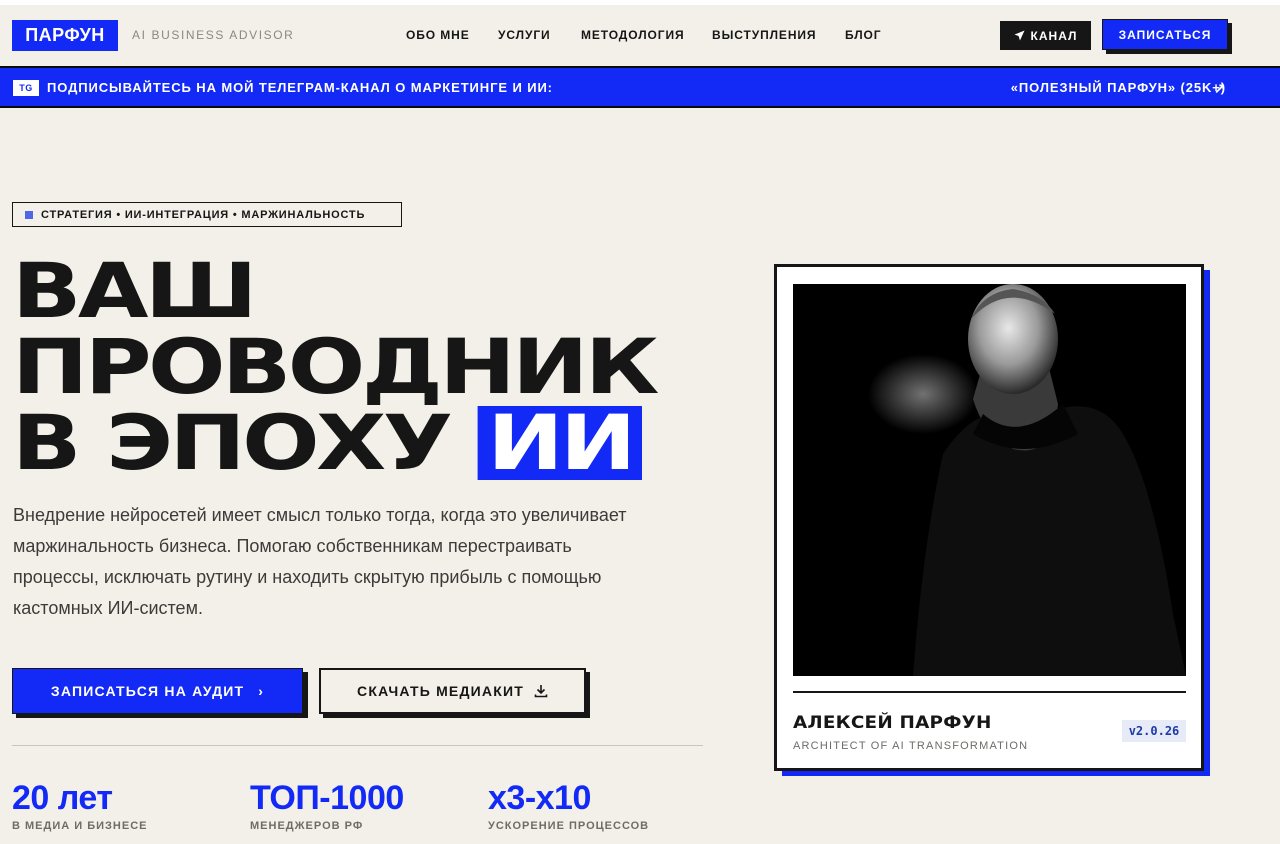  What do you see at coordinates (633, 35) in the screenshot?
I see `nav-item-methodology: МЕТОДОЛОГИЯ` at bounding box center [633, 35].